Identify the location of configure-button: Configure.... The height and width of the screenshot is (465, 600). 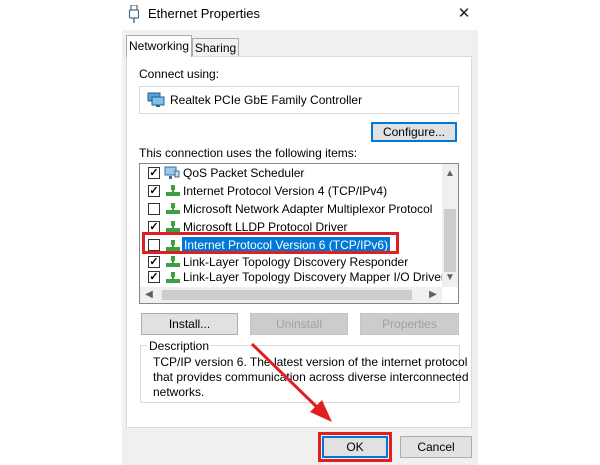
(414, 132).